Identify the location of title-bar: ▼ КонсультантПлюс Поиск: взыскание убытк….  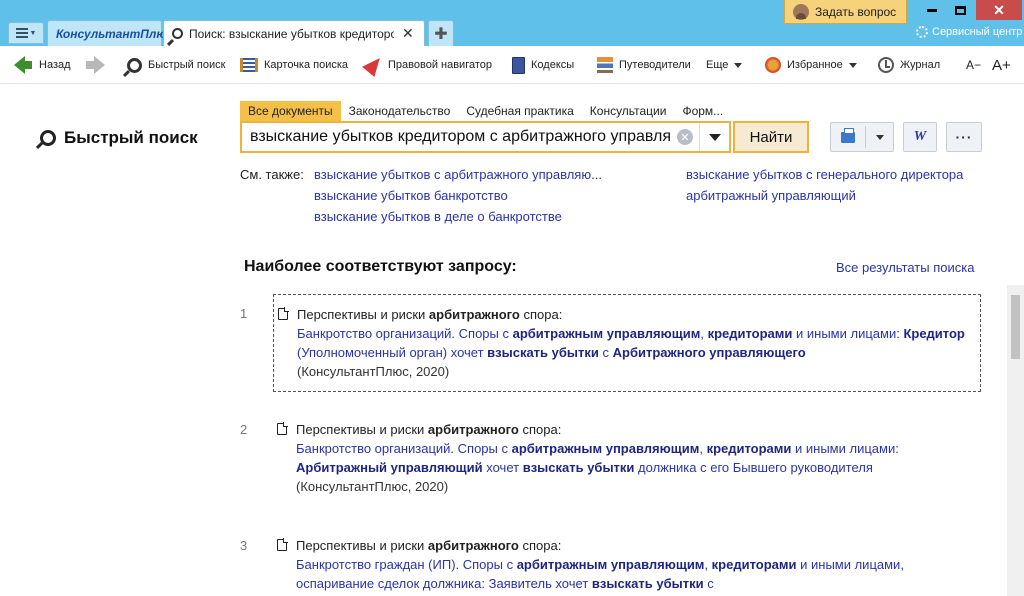
(512, 23).